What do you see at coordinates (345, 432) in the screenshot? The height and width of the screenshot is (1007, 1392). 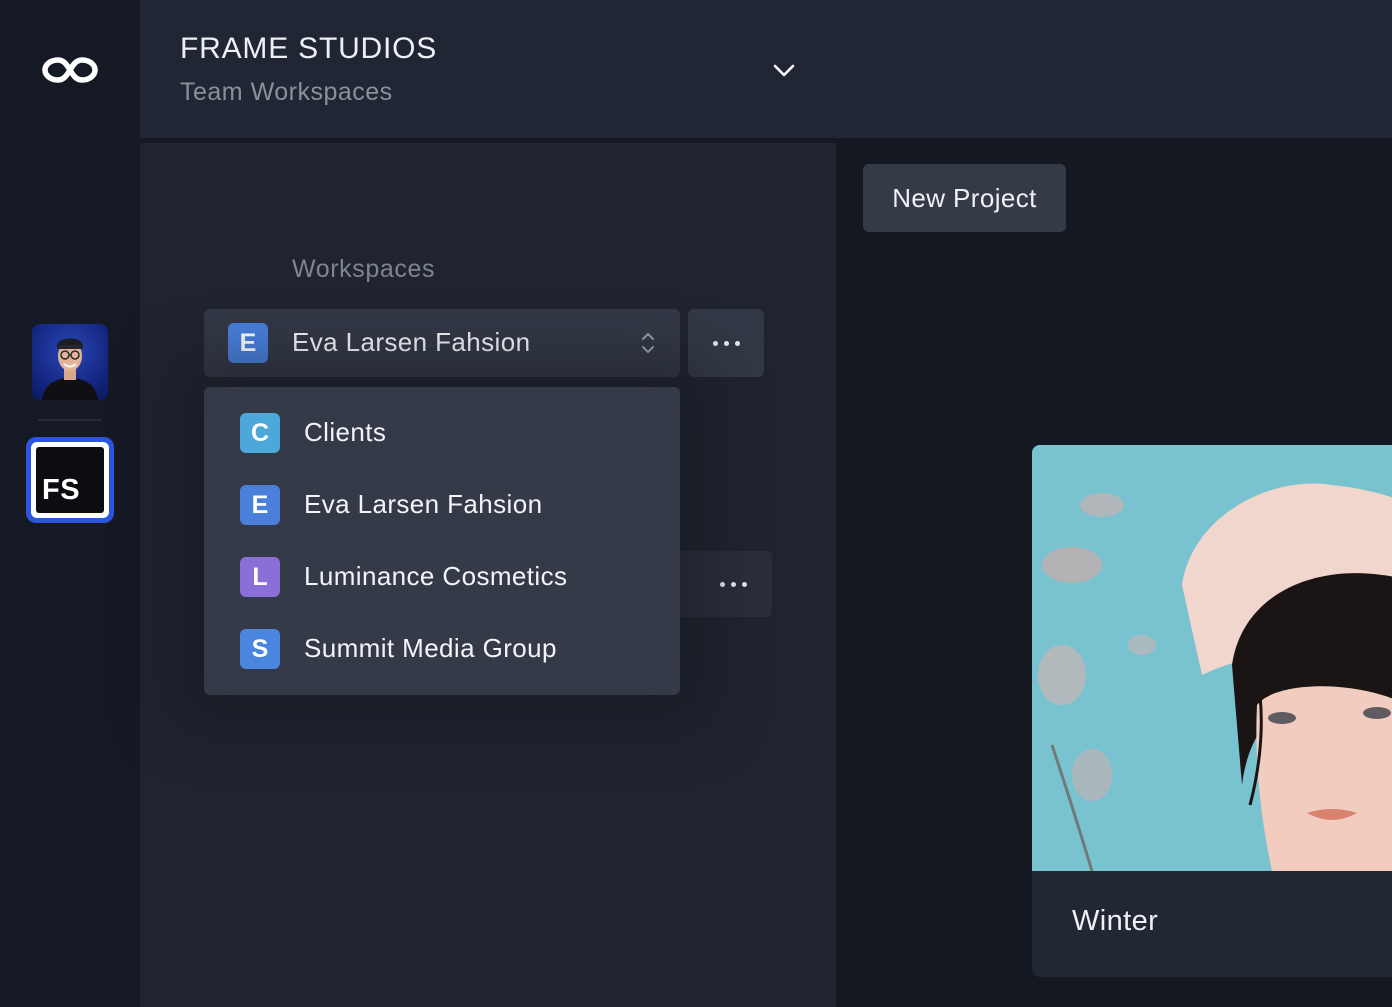 I see `dropdown-item-label: Clients` at bounding box center [345, 432].